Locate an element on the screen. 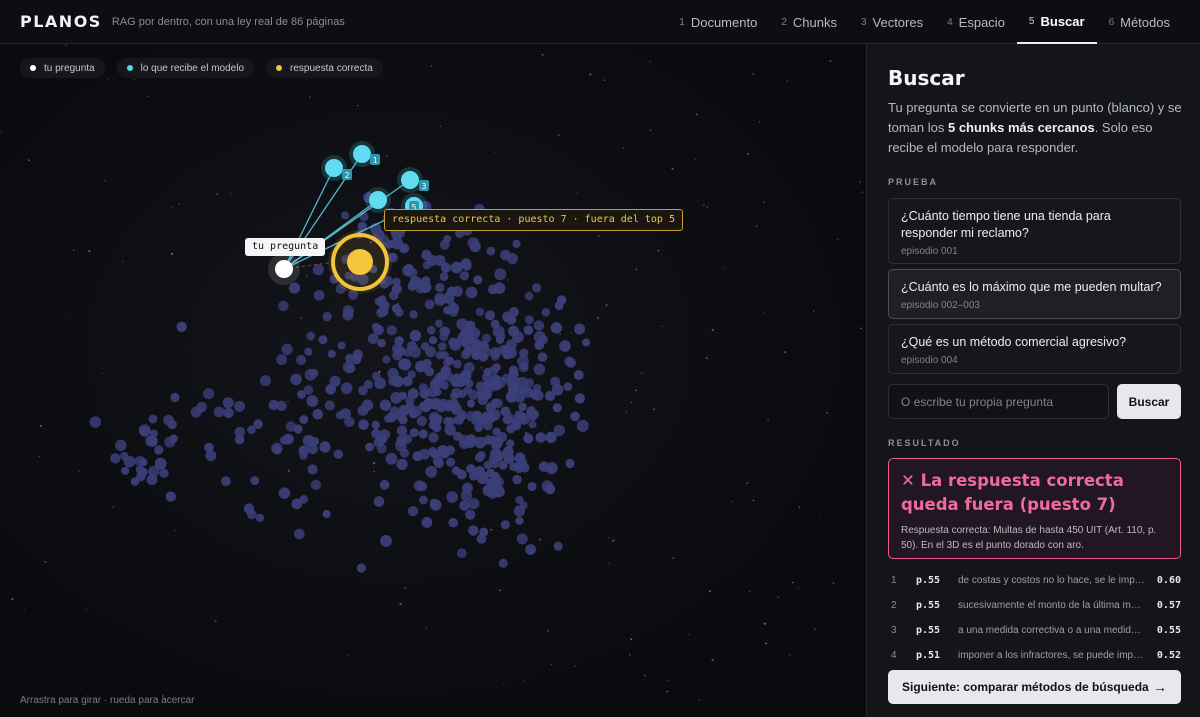 This screenshot has height=717, width=1200. tab-metodos: 6 Métodos is located at coordinates (1139, 22).